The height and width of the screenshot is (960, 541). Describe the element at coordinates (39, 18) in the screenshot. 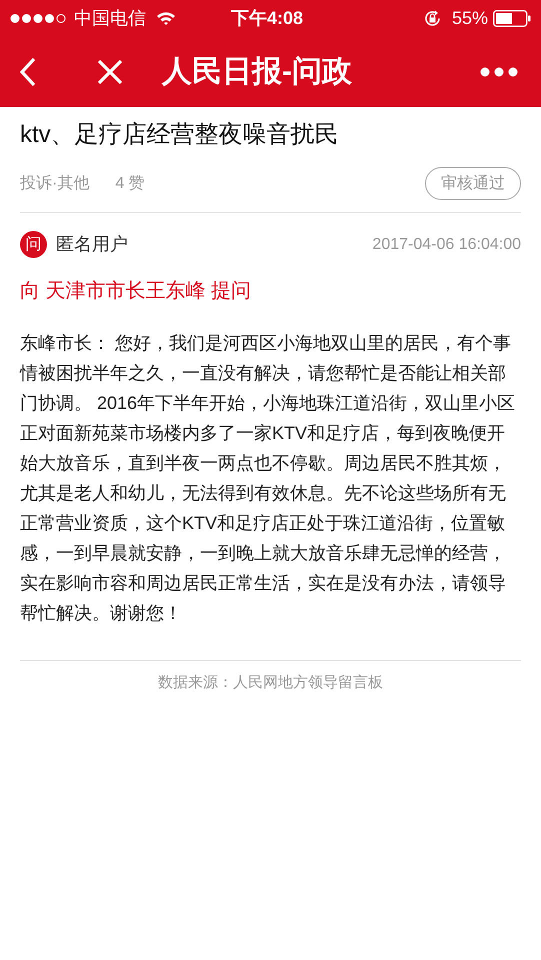

I see `signal-icon` at that location.